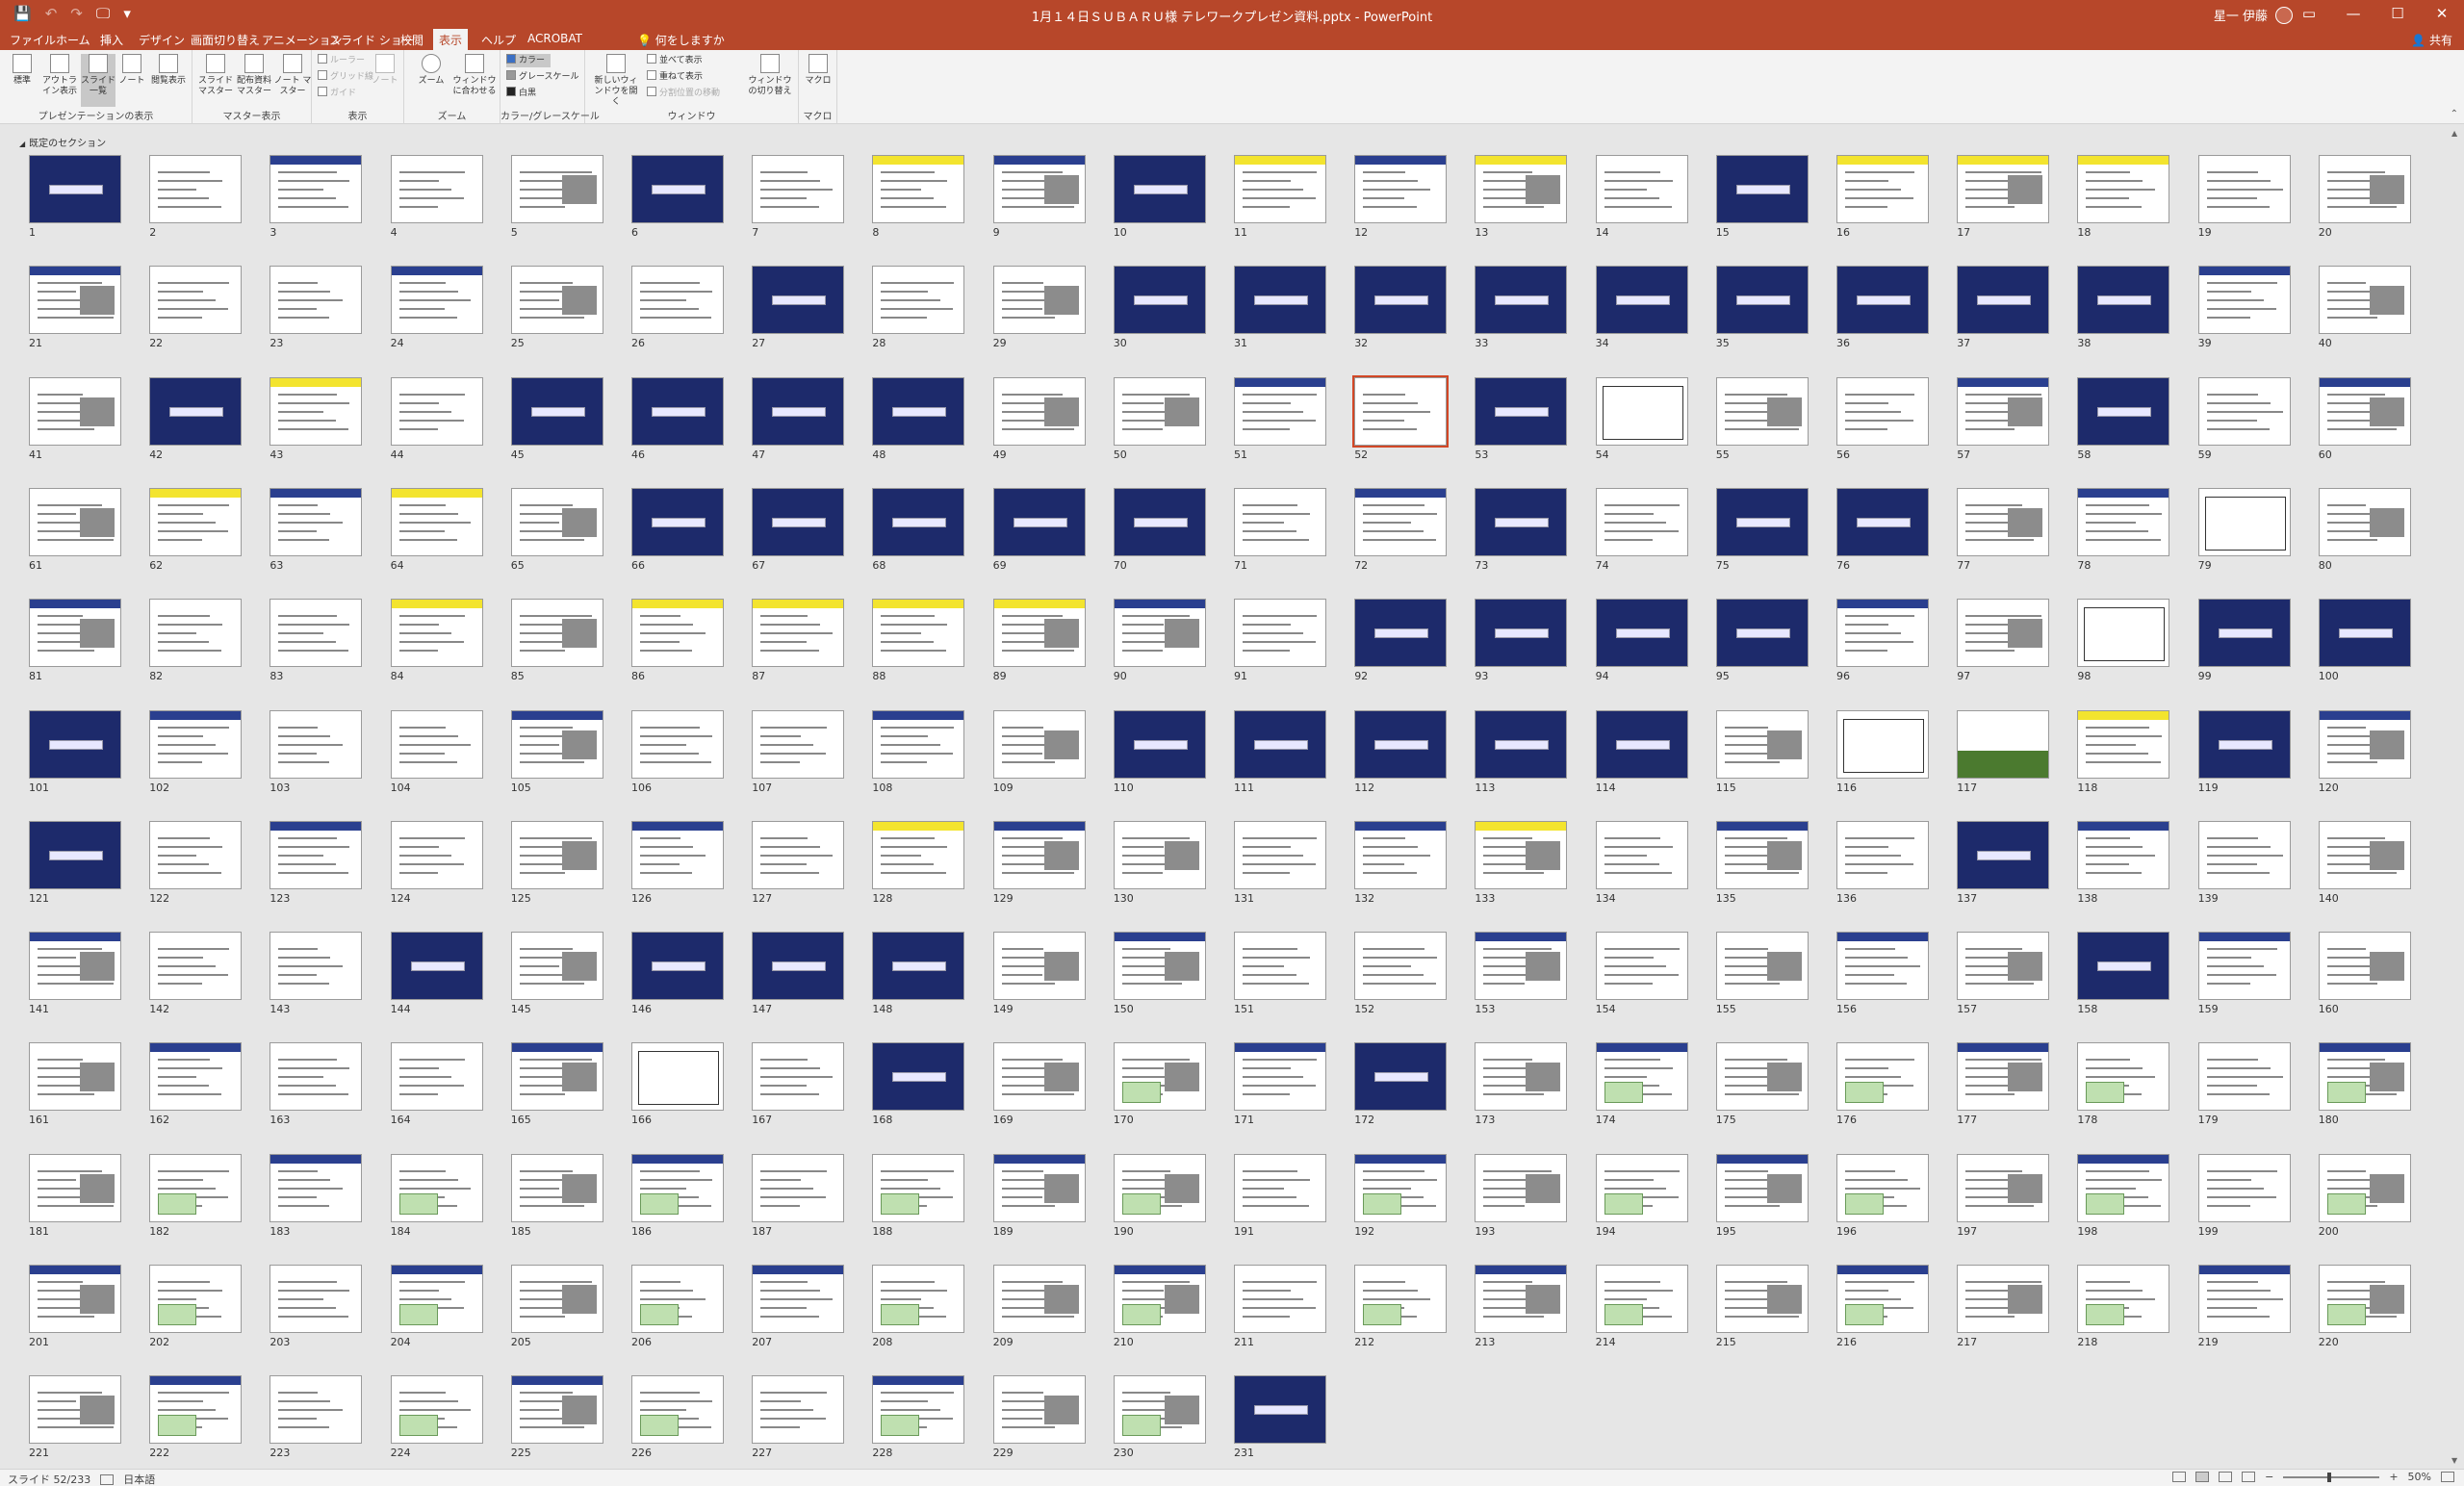 The image size is (2464, 1486). Describe the element at coordinates (2124, 1196) in the screenshot. I see `slide-thumbnail: 198` at that location.